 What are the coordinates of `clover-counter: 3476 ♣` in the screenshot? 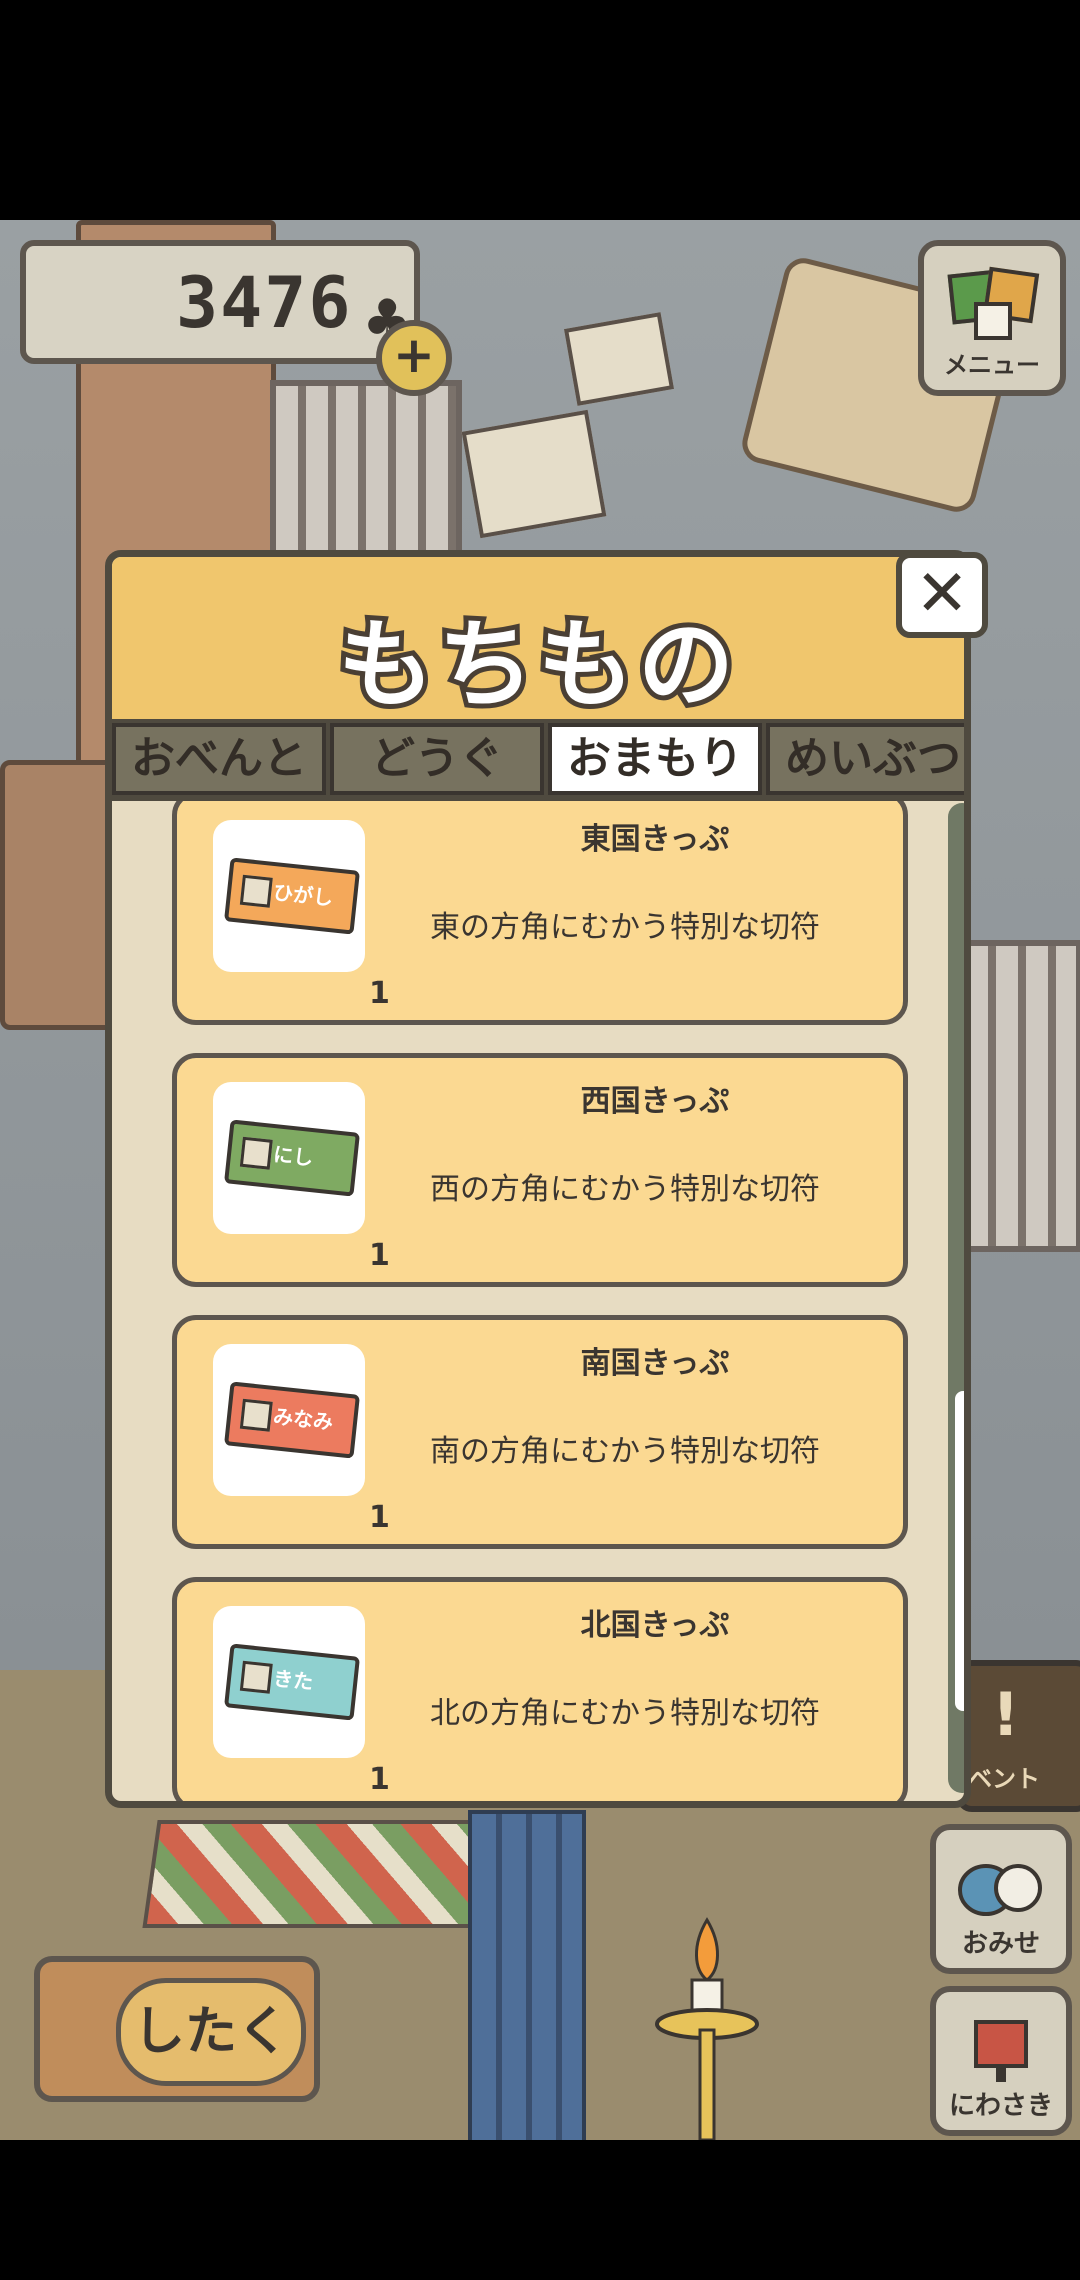 It's located at (220, 302).